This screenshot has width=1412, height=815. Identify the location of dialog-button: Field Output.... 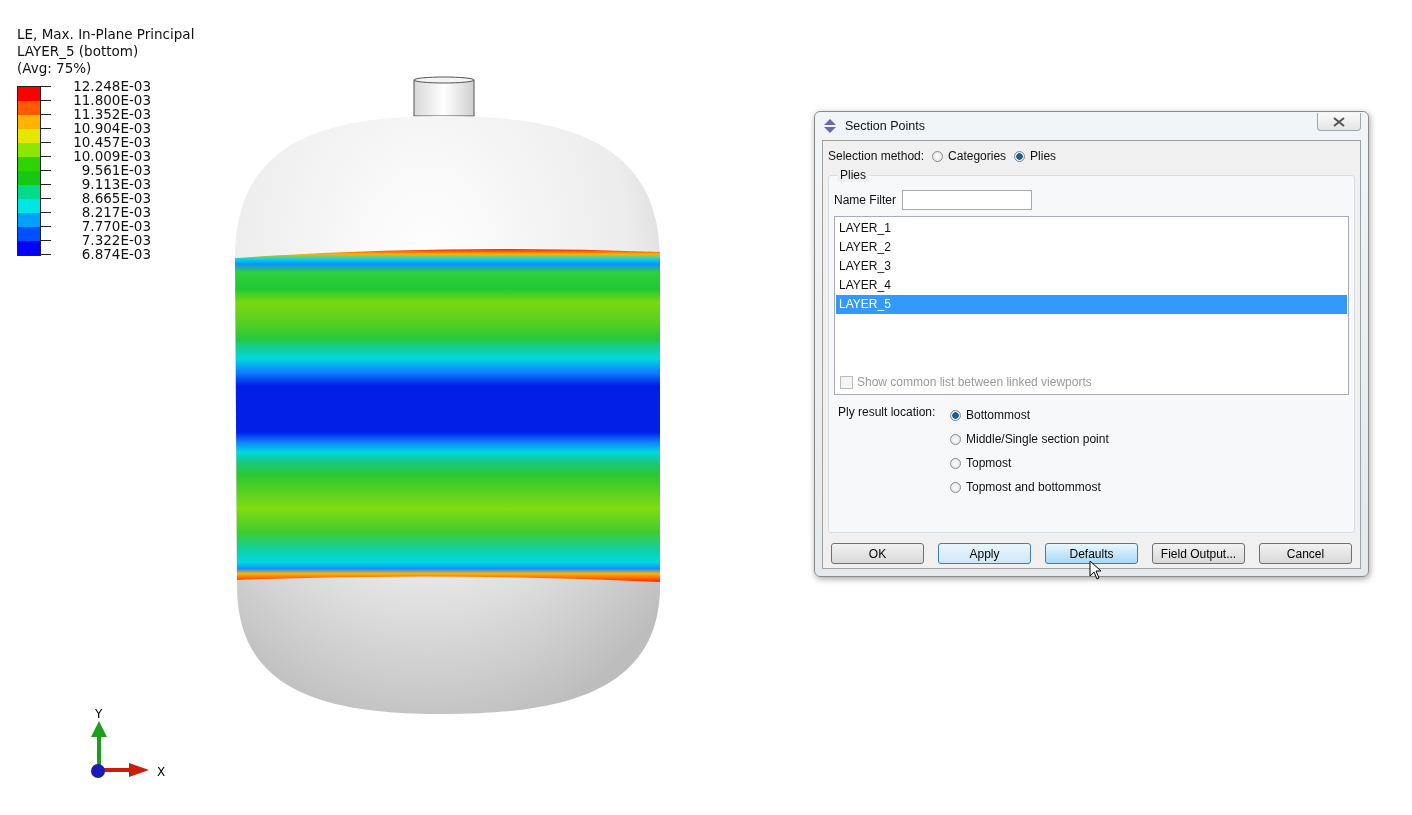
(1198, 553).